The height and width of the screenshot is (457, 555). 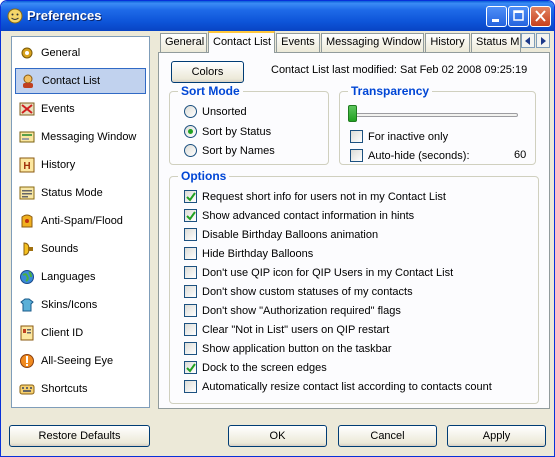 I want to click on transparency-slider-track, so click(x=435, y=115).